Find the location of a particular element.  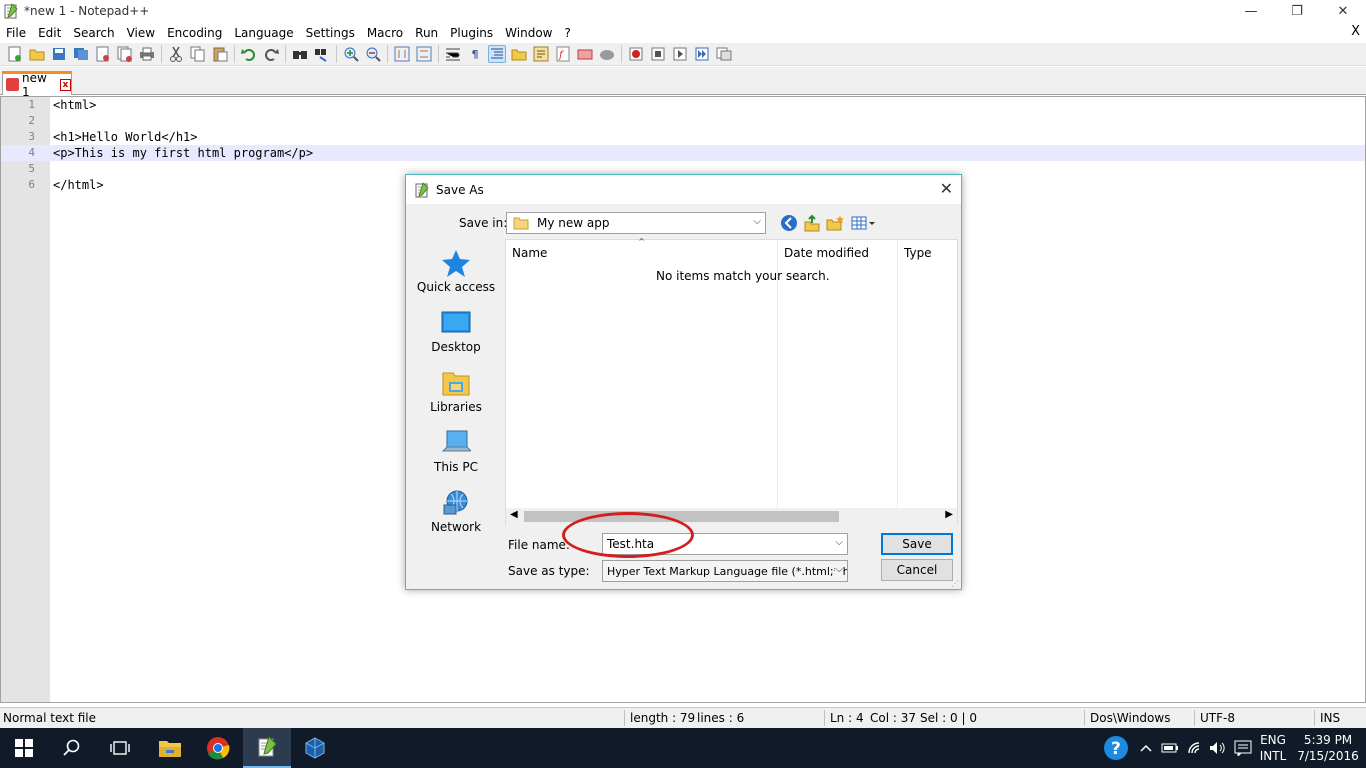

chrome-icon is located at coordinates (218, 748).